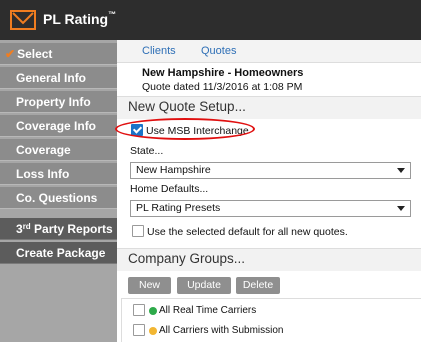 The height and width of the screenshot is (342, 421). Describe the element at coordinates (138, 231) in the screenshot. I see `use-default-checkbox` at that location.